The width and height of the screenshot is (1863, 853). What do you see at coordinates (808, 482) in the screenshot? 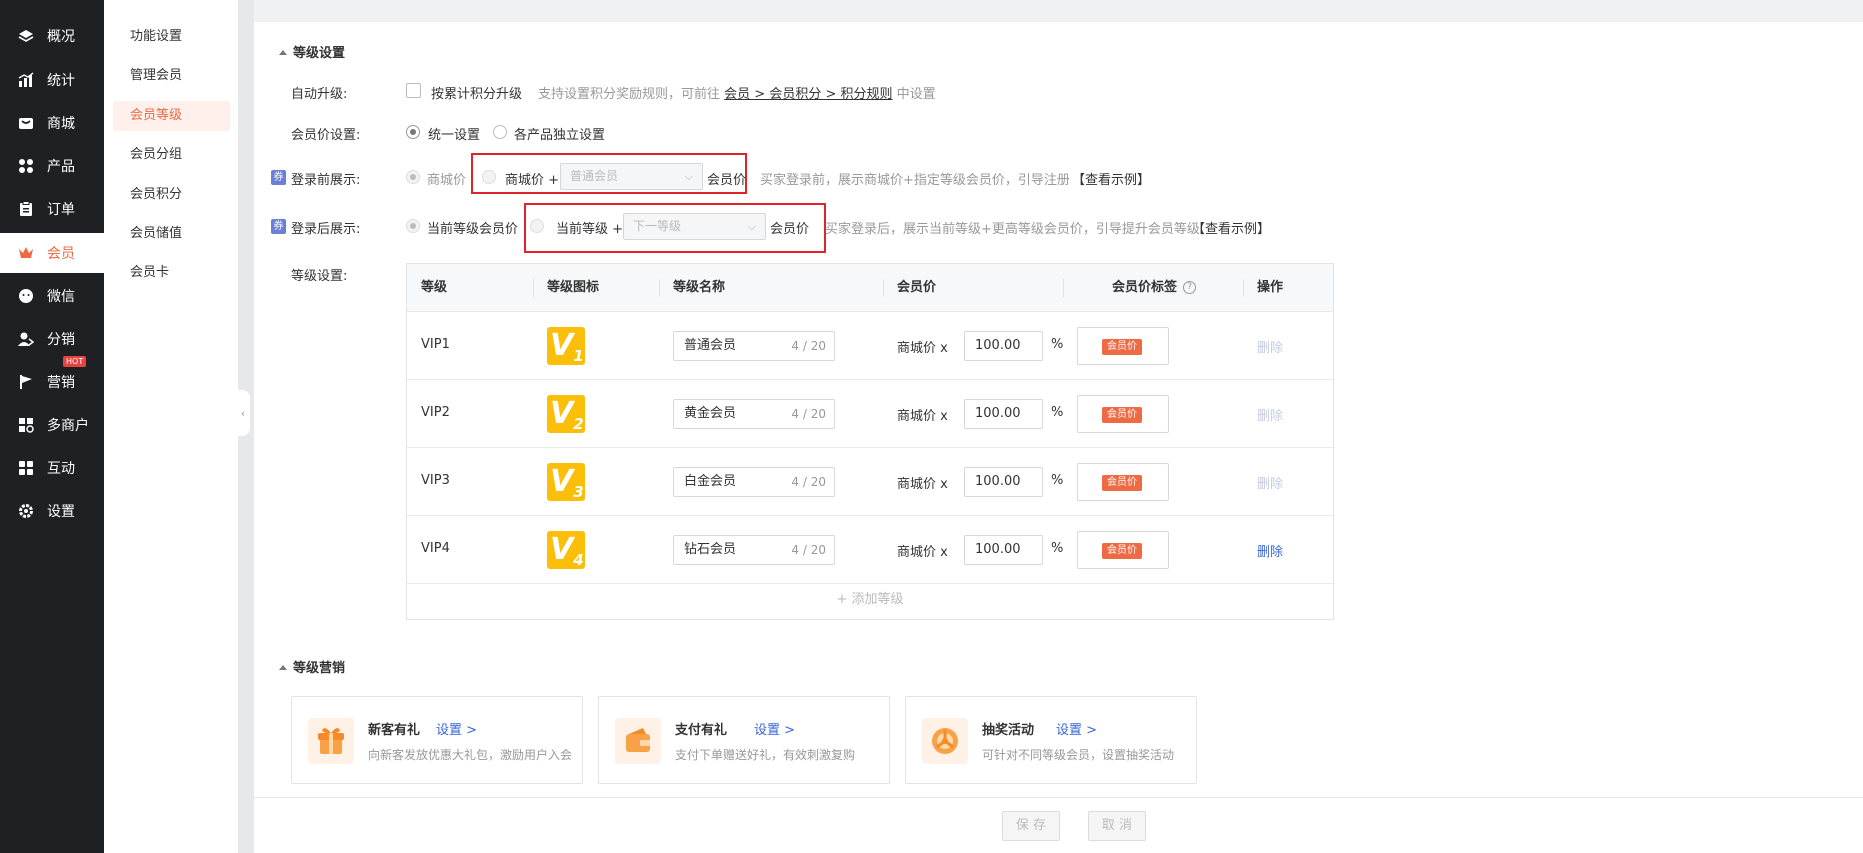
I see `char-count: 4 / 20` at bounding box center [808, 482].